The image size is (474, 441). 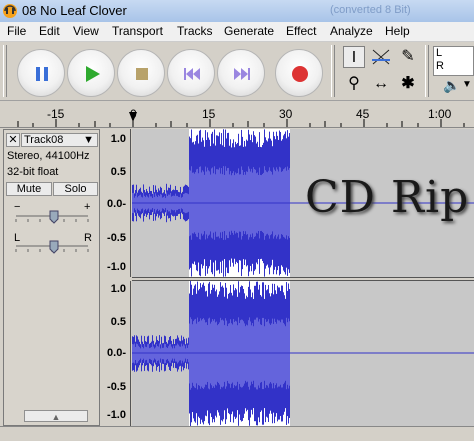 What do you see at coordinates (387, 197) in the screenshot?
I see `cd-rip-overlay-text: CD Rip` at bounding box center [387, 197].